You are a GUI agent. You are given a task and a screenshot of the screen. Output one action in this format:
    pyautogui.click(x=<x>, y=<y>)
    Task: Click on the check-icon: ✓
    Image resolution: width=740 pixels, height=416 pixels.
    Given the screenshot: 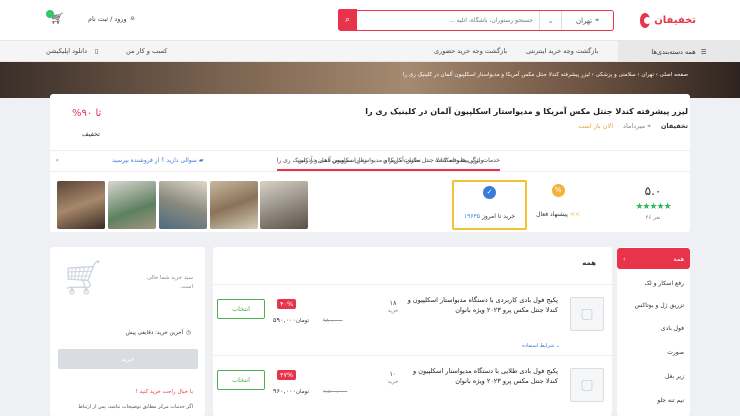 What is the action you would take?
    pyautogui.click(x=489, y=192)
    